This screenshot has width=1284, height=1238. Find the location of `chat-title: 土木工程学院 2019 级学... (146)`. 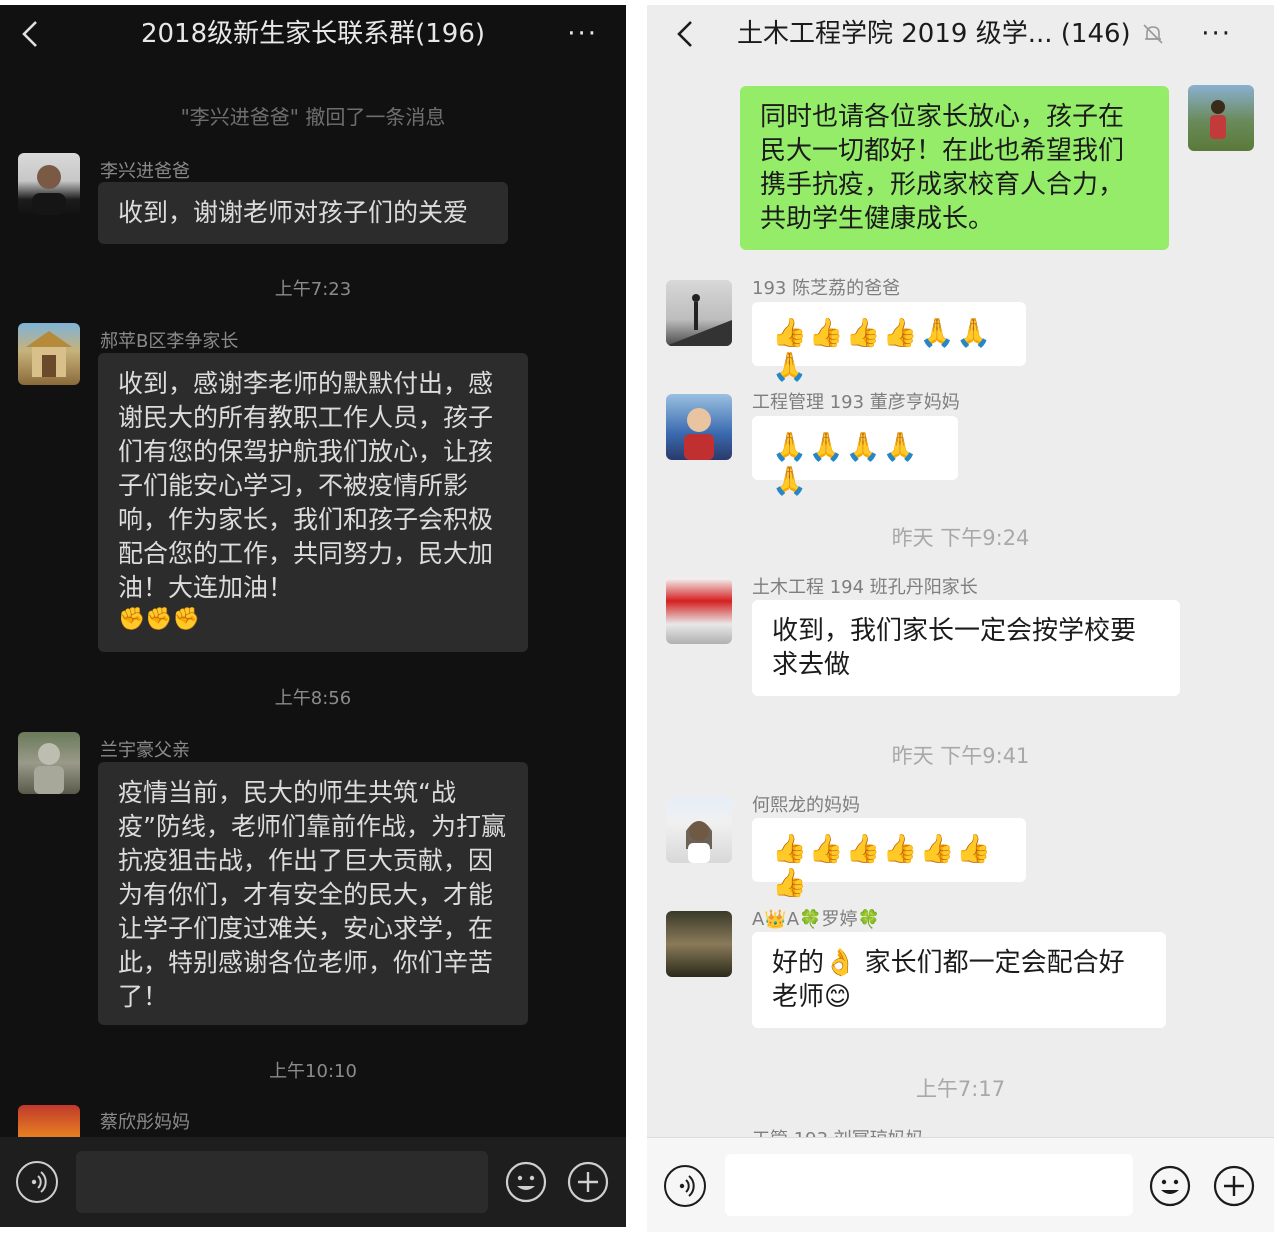

chat-title: 土木工程学院 2019 级学... (146) is located at coordinates (934, 34).